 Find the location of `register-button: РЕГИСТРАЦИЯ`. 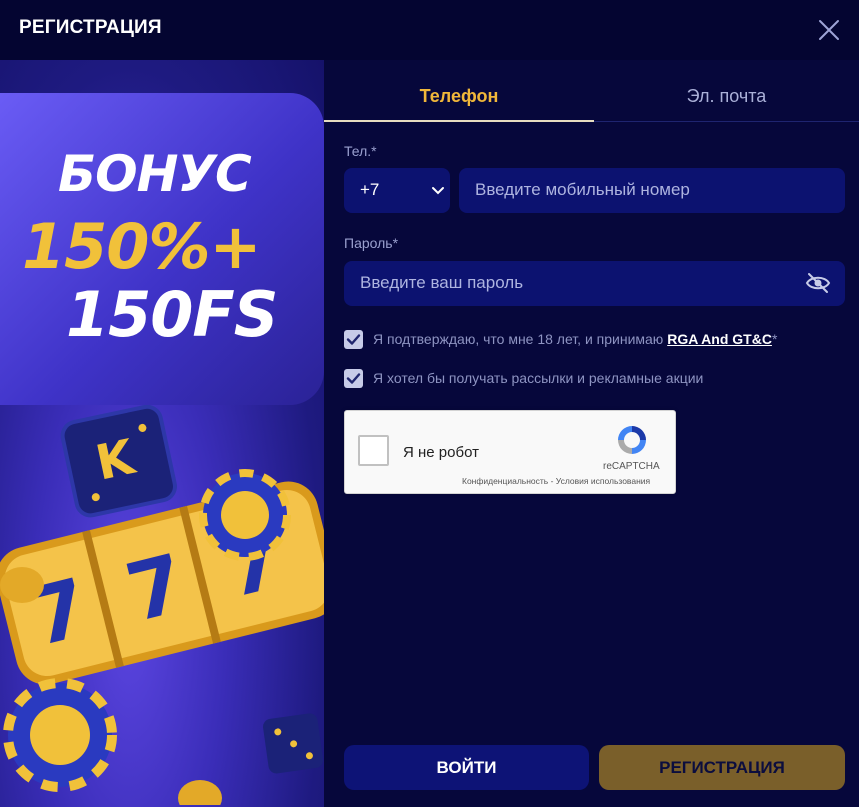

register-button: РЕГИСТРАЦИЯ is located at coordinates (722, 767).